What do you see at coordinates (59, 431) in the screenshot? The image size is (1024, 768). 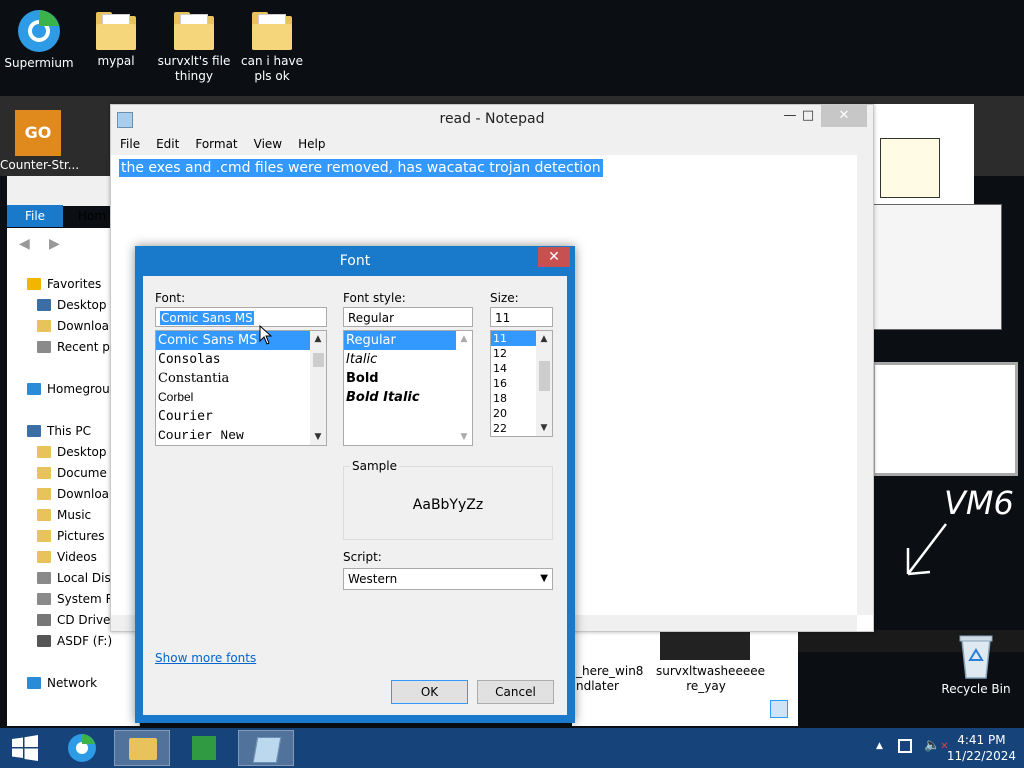 I see `nav-item: This PC` at bounding box center [59, 431].